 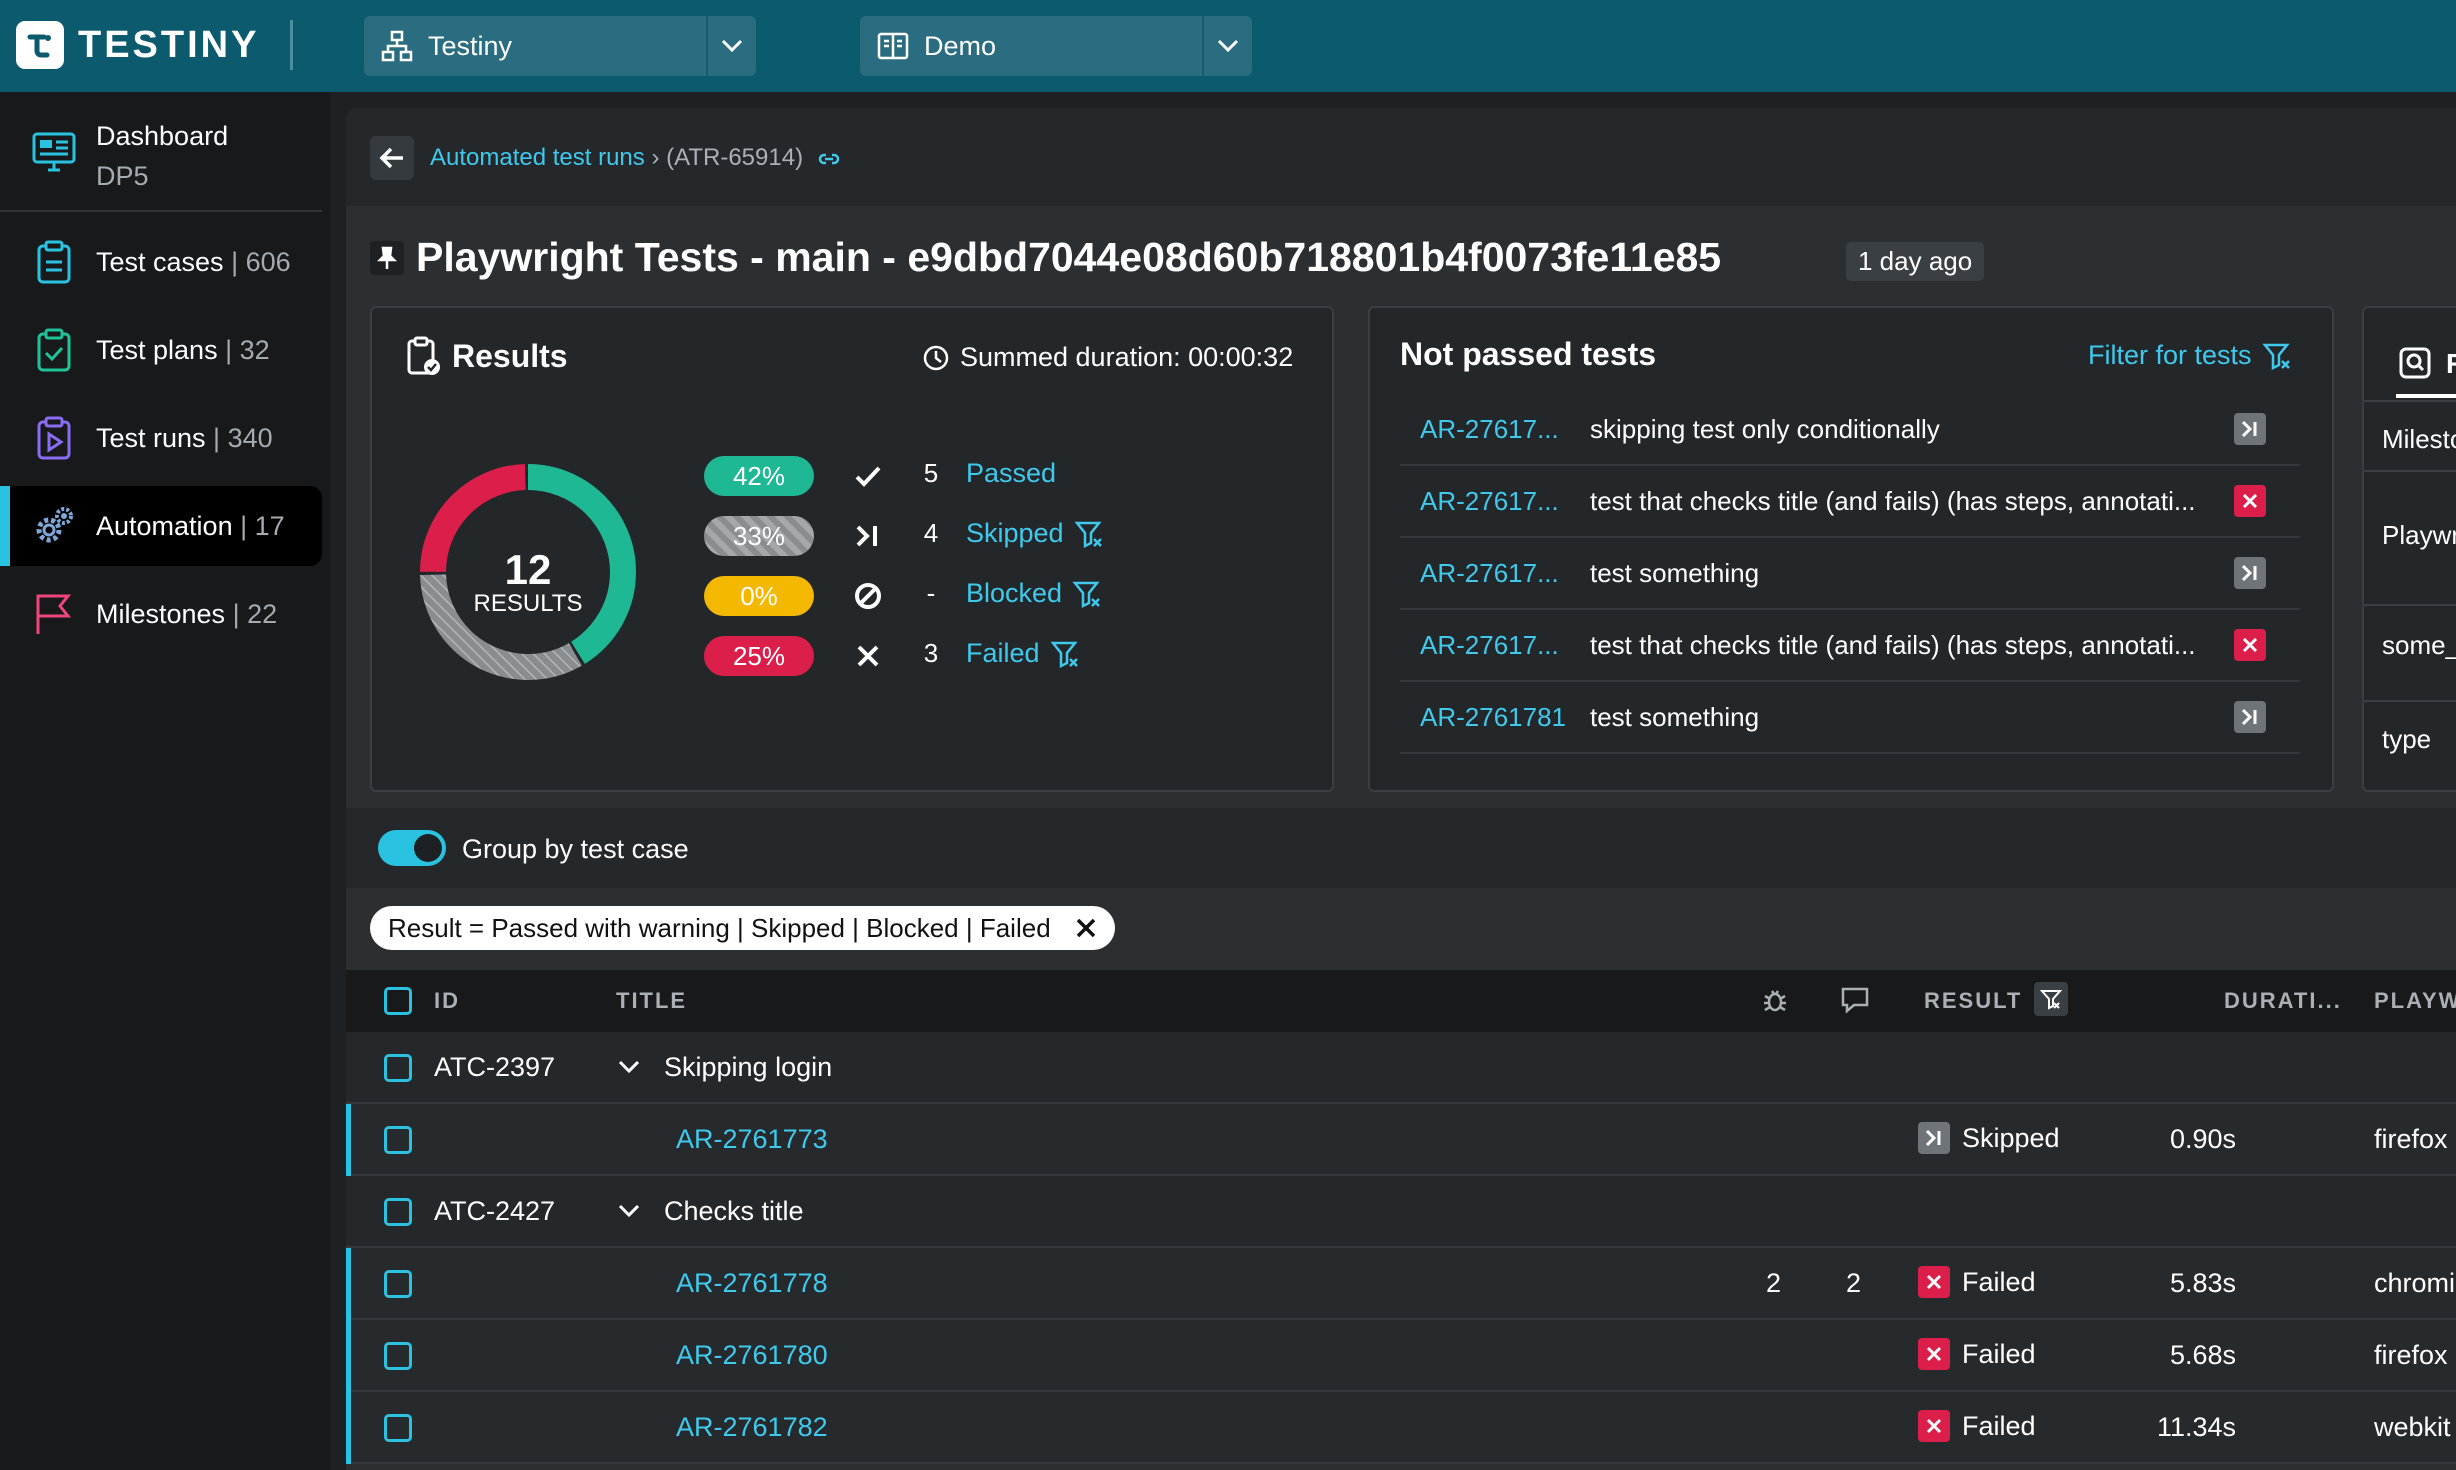 What do you see at coordinates (1035, 533) in the screenshot?
I see `result-name-link: Skipped` at bounding box center [1035, 533].